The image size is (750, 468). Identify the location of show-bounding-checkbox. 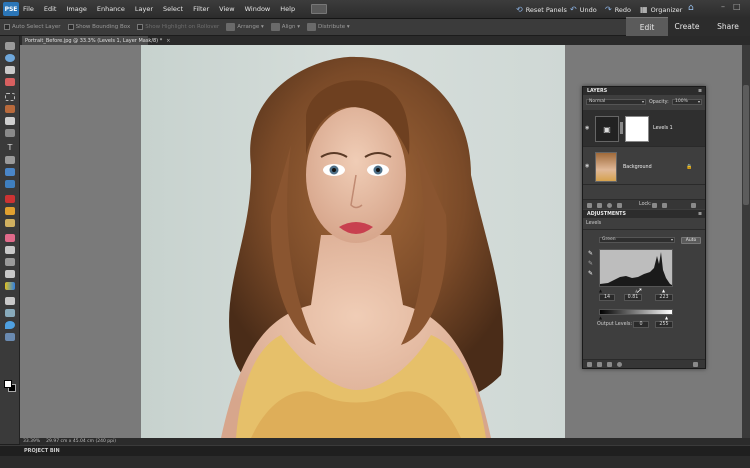
(70, 27).